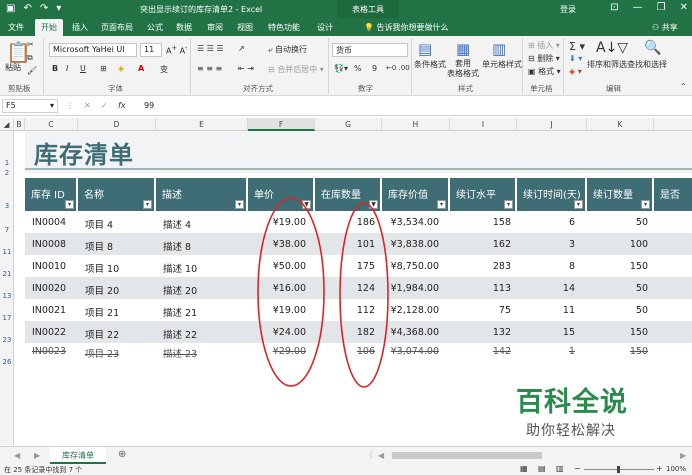 Image resolution: width=692 pixels, height=475 pixels. Describe the element at coordinates (43, 470) in the screenshot. I see `status-text: 在 25 条记录中找到 7 个` at that location.